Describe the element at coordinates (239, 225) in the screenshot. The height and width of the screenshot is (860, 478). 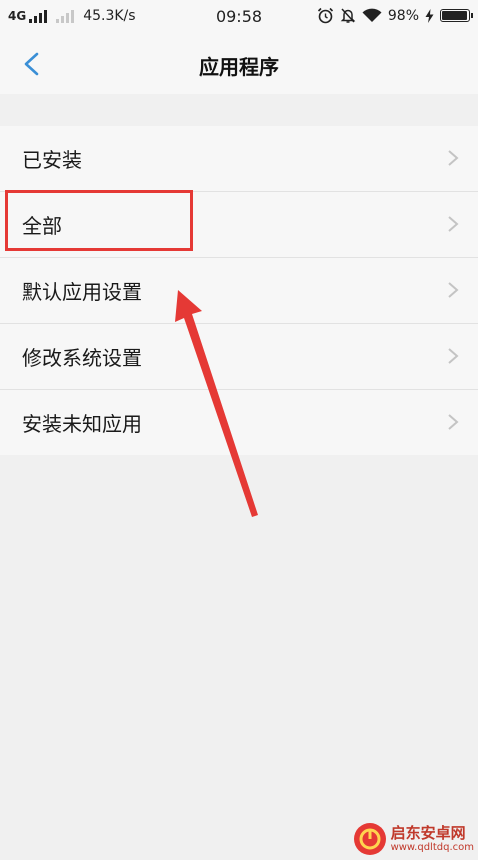
I see `list-item-all: 全部` at that location.